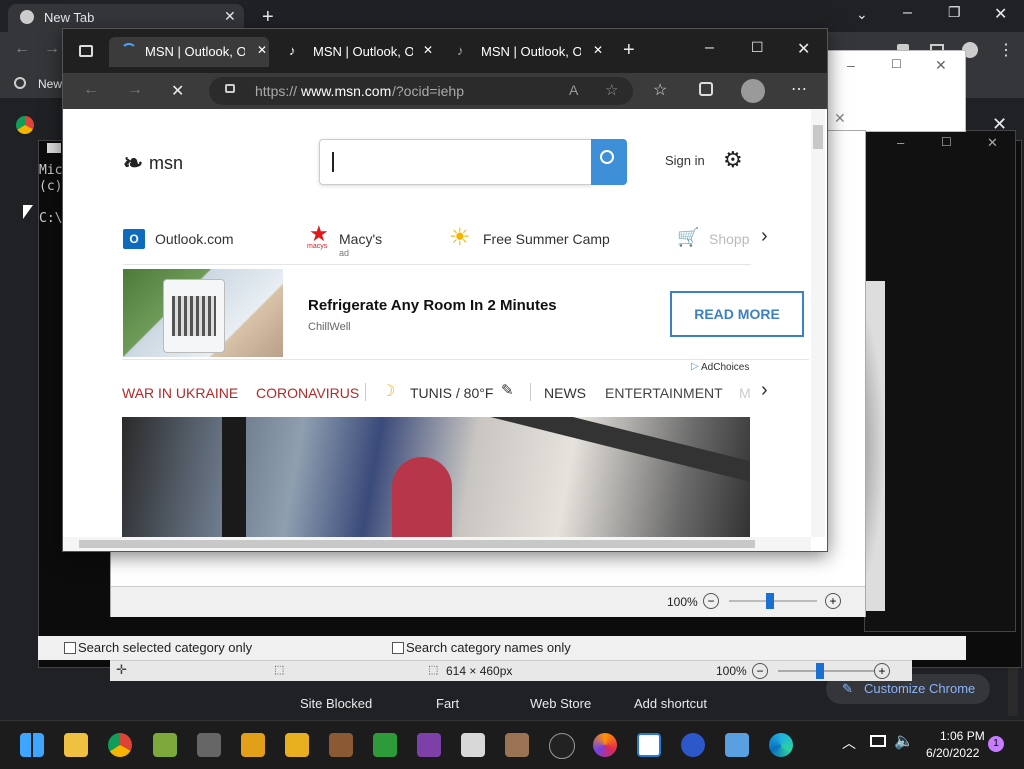 The height and width of the screenshot is (769, 1024). What do you see at coordinates (177, 91) in the screenshot?
I see `stop-loading-icon: ✕` at bounding box center [177, 91].